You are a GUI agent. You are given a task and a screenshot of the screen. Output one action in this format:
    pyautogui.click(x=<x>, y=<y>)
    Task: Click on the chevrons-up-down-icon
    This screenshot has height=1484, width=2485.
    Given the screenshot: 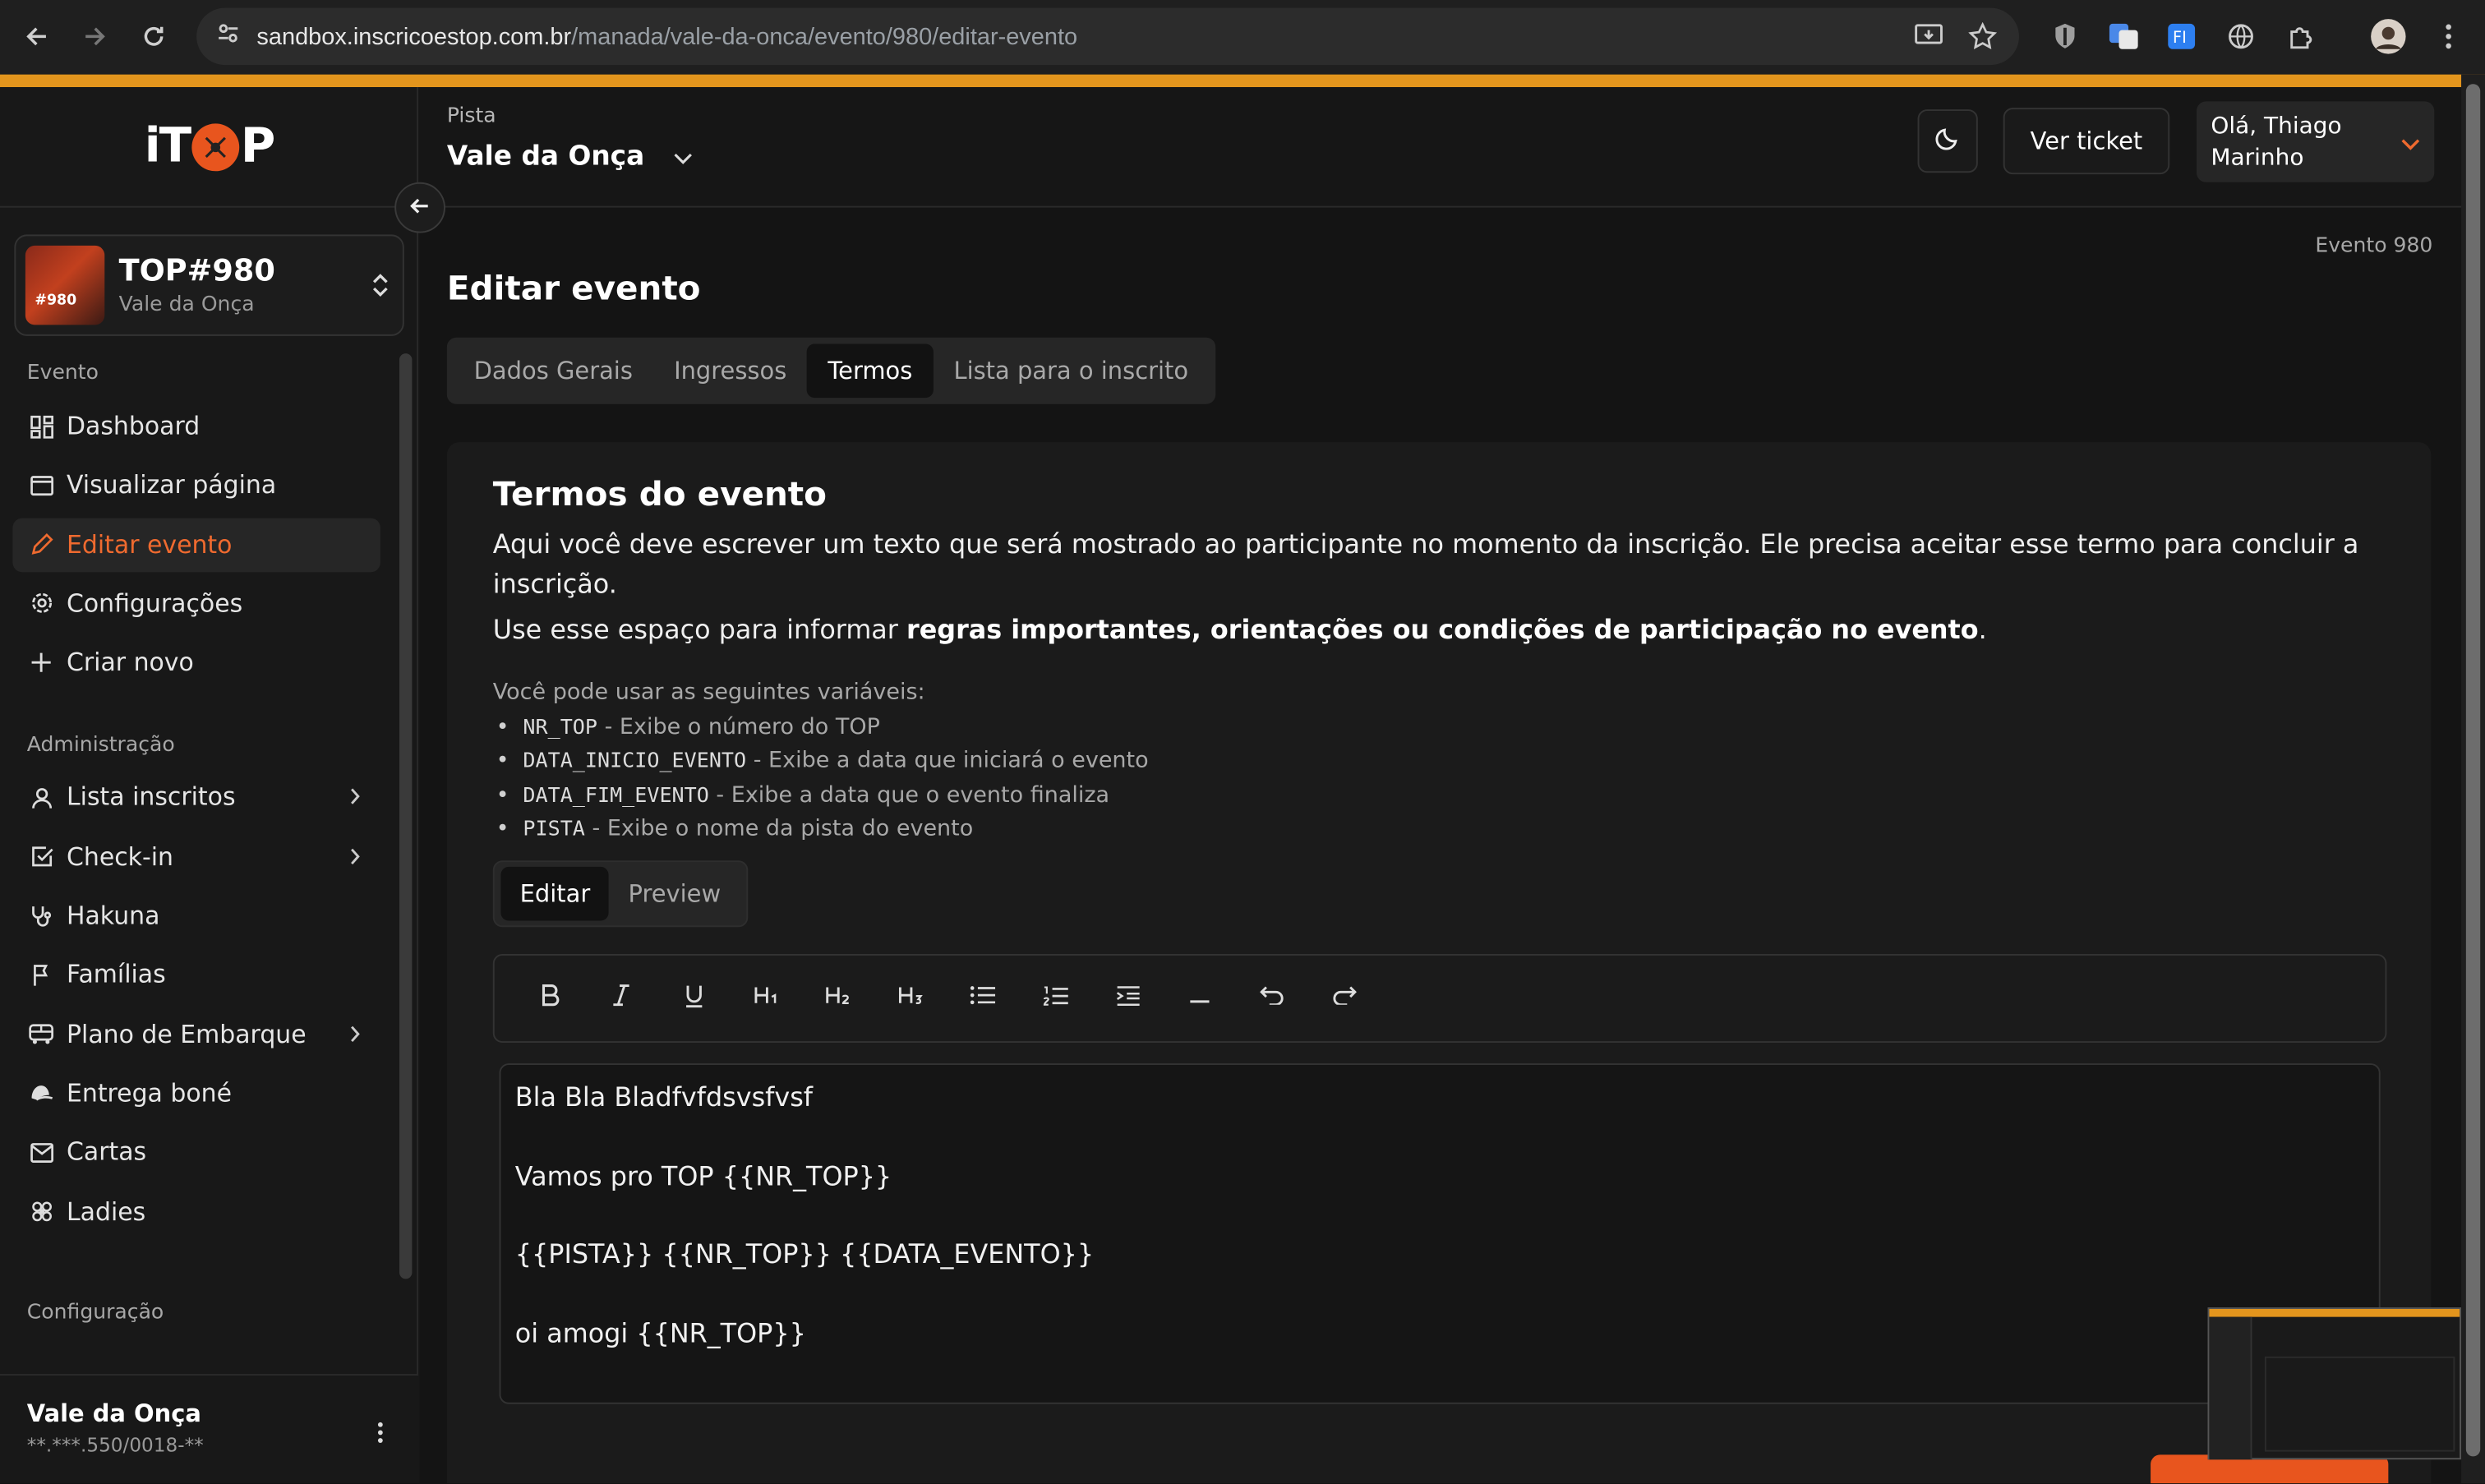 What is the action you would take?
    pyautogui.click(x=380, y=285)
    